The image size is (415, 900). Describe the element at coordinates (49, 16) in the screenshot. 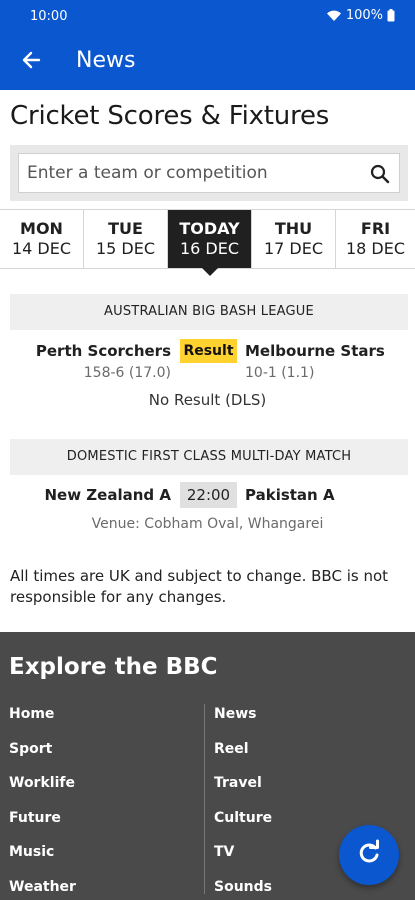

I see `status-time: 10:00` at that location.